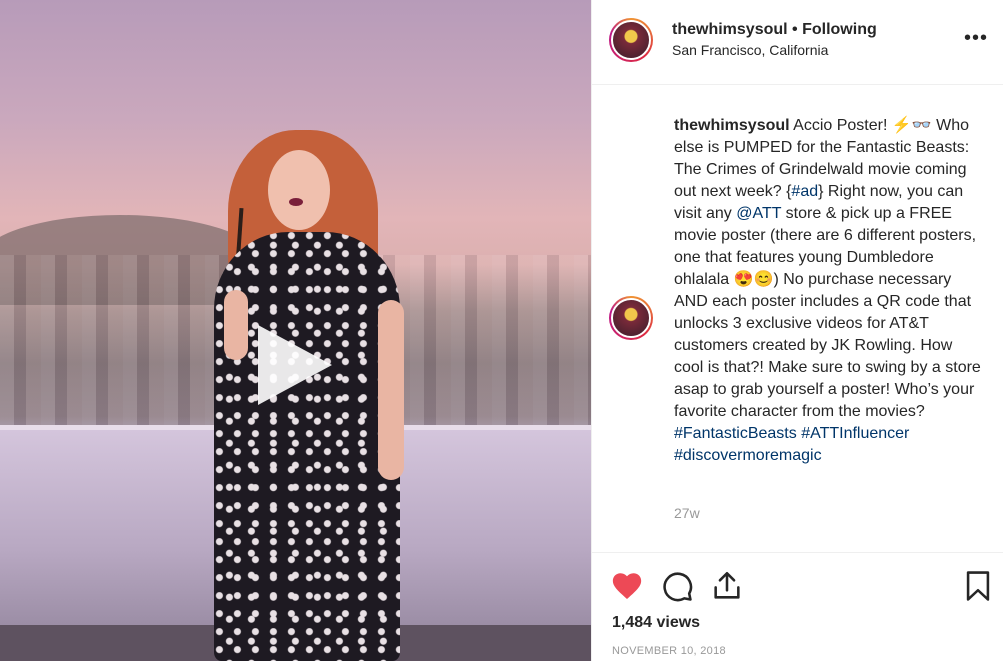 The image size is (1003, 662). I want to click on comment-icon, so click(677, 586).